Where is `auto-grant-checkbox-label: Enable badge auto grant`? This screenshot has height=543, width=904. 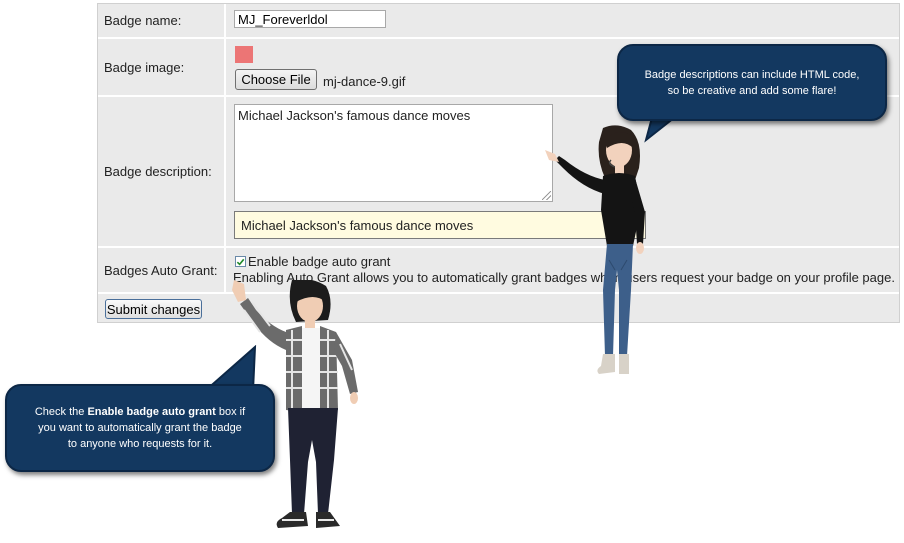 auto-grant-checkbox-label: Enable badge auto grant is located at coordinates (319, 261).